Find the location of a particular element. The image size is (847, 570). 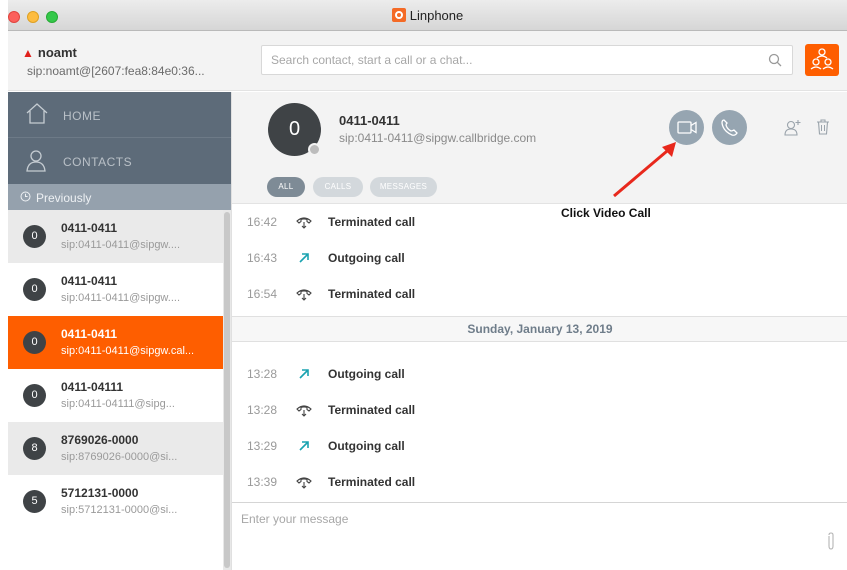

window-title: Linphone is located at coordinates (427, 15).